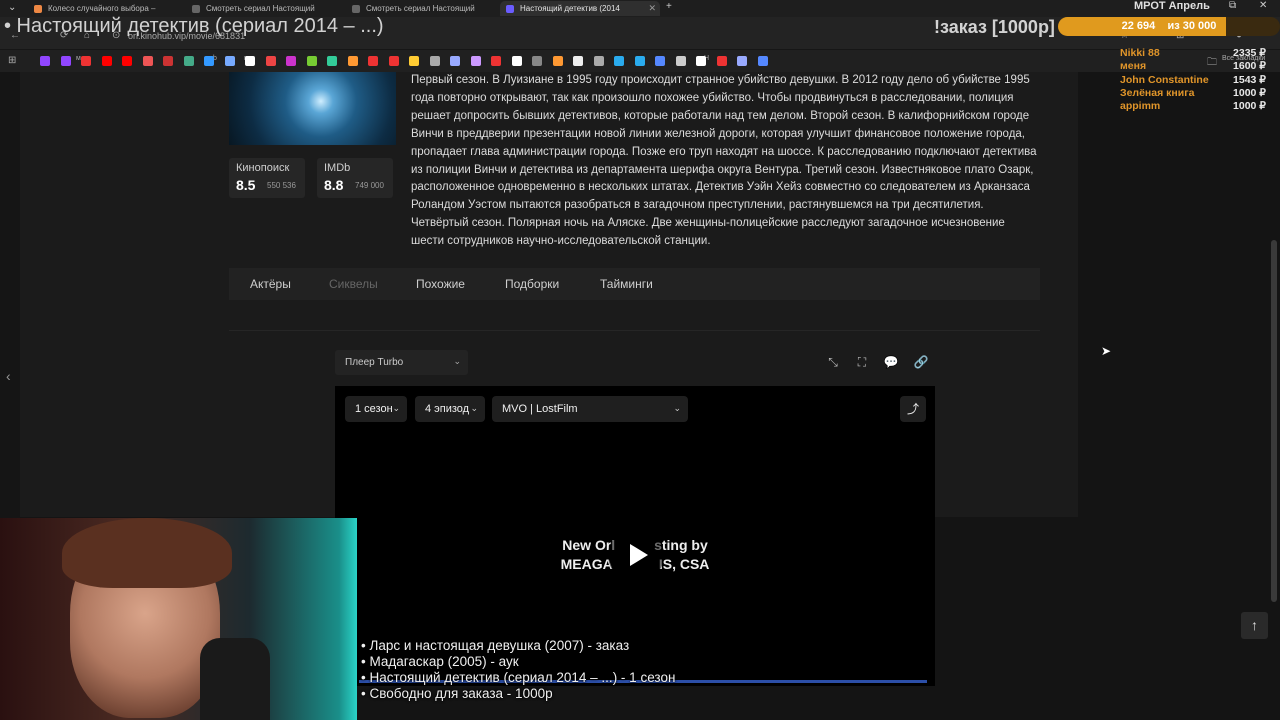 Image resolution: width=1280 pixels, height=720 pixels. Describe the element at coordinates (369, 185) in the screenshot. I see `rating-count: 749 000` at that location.